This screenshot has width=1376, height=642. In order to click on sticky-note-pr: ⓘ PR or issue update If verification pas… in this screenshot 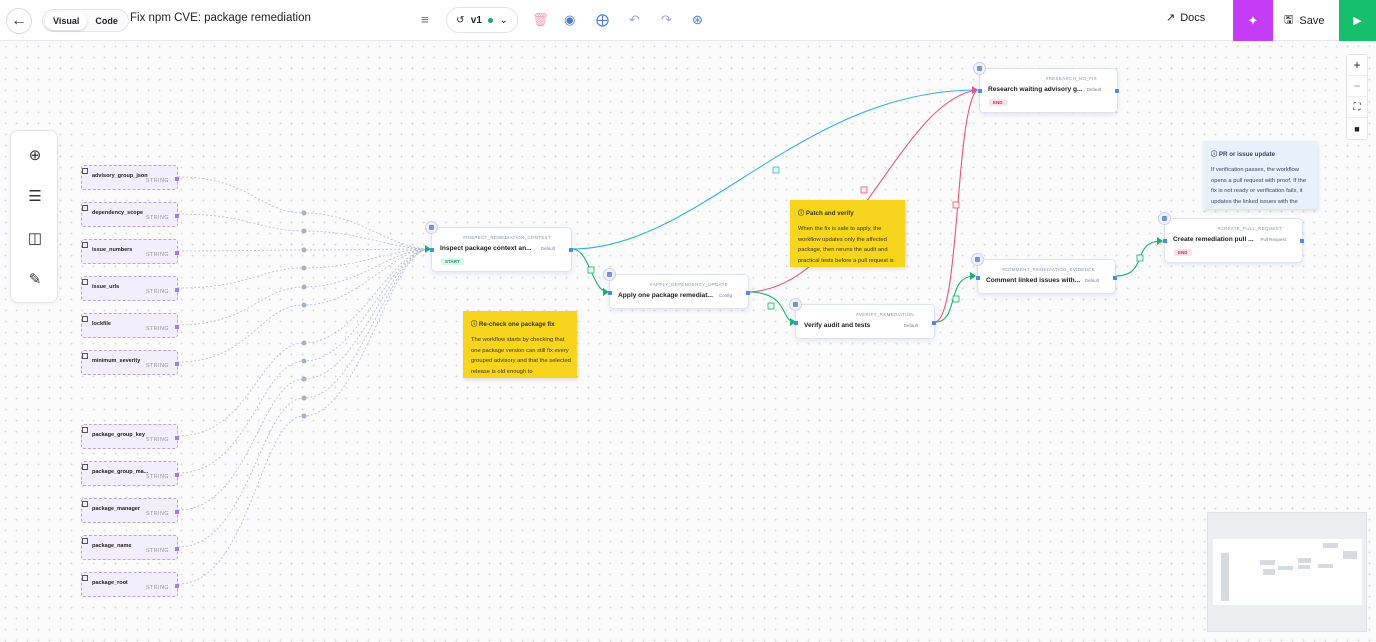, I will do `click(1260, 175)`.